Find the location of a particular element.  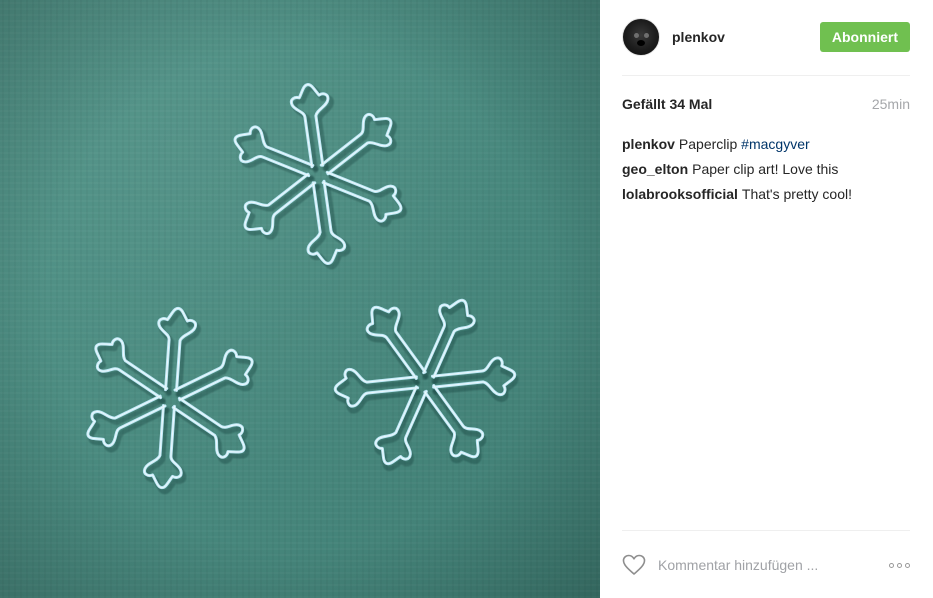

avatar is located at coordinates (641, 37).